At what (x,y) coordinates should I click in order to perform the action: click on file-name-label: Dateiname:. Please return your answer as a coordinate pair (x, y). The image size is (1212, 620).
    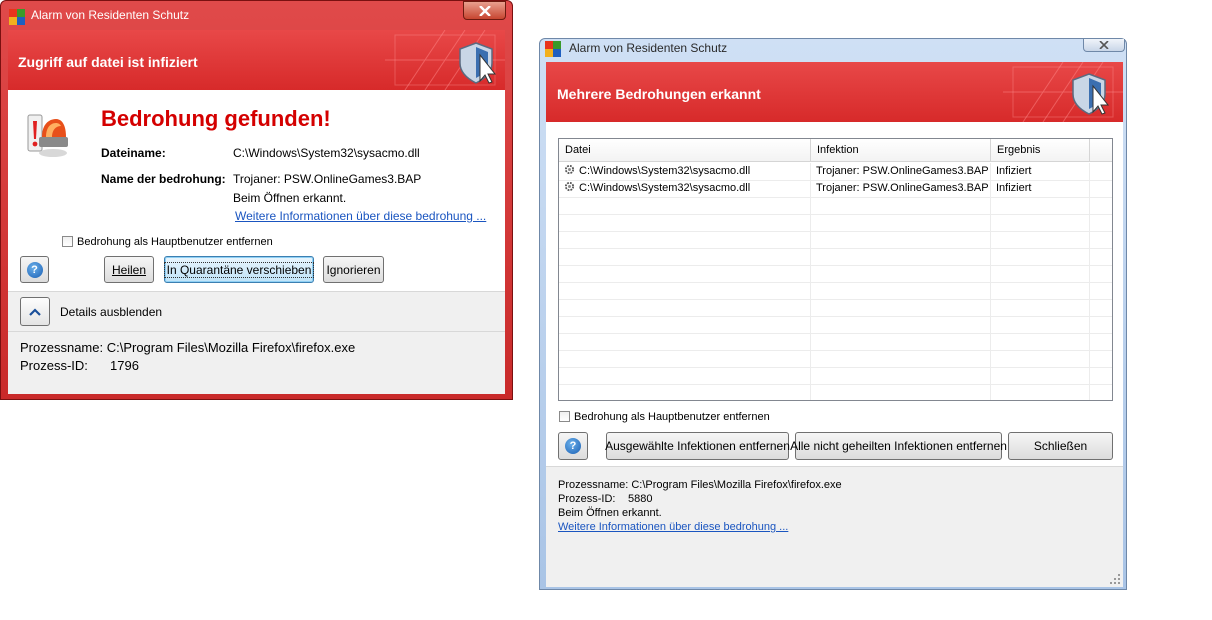
    Looking at the image, I should click on (133, 153).